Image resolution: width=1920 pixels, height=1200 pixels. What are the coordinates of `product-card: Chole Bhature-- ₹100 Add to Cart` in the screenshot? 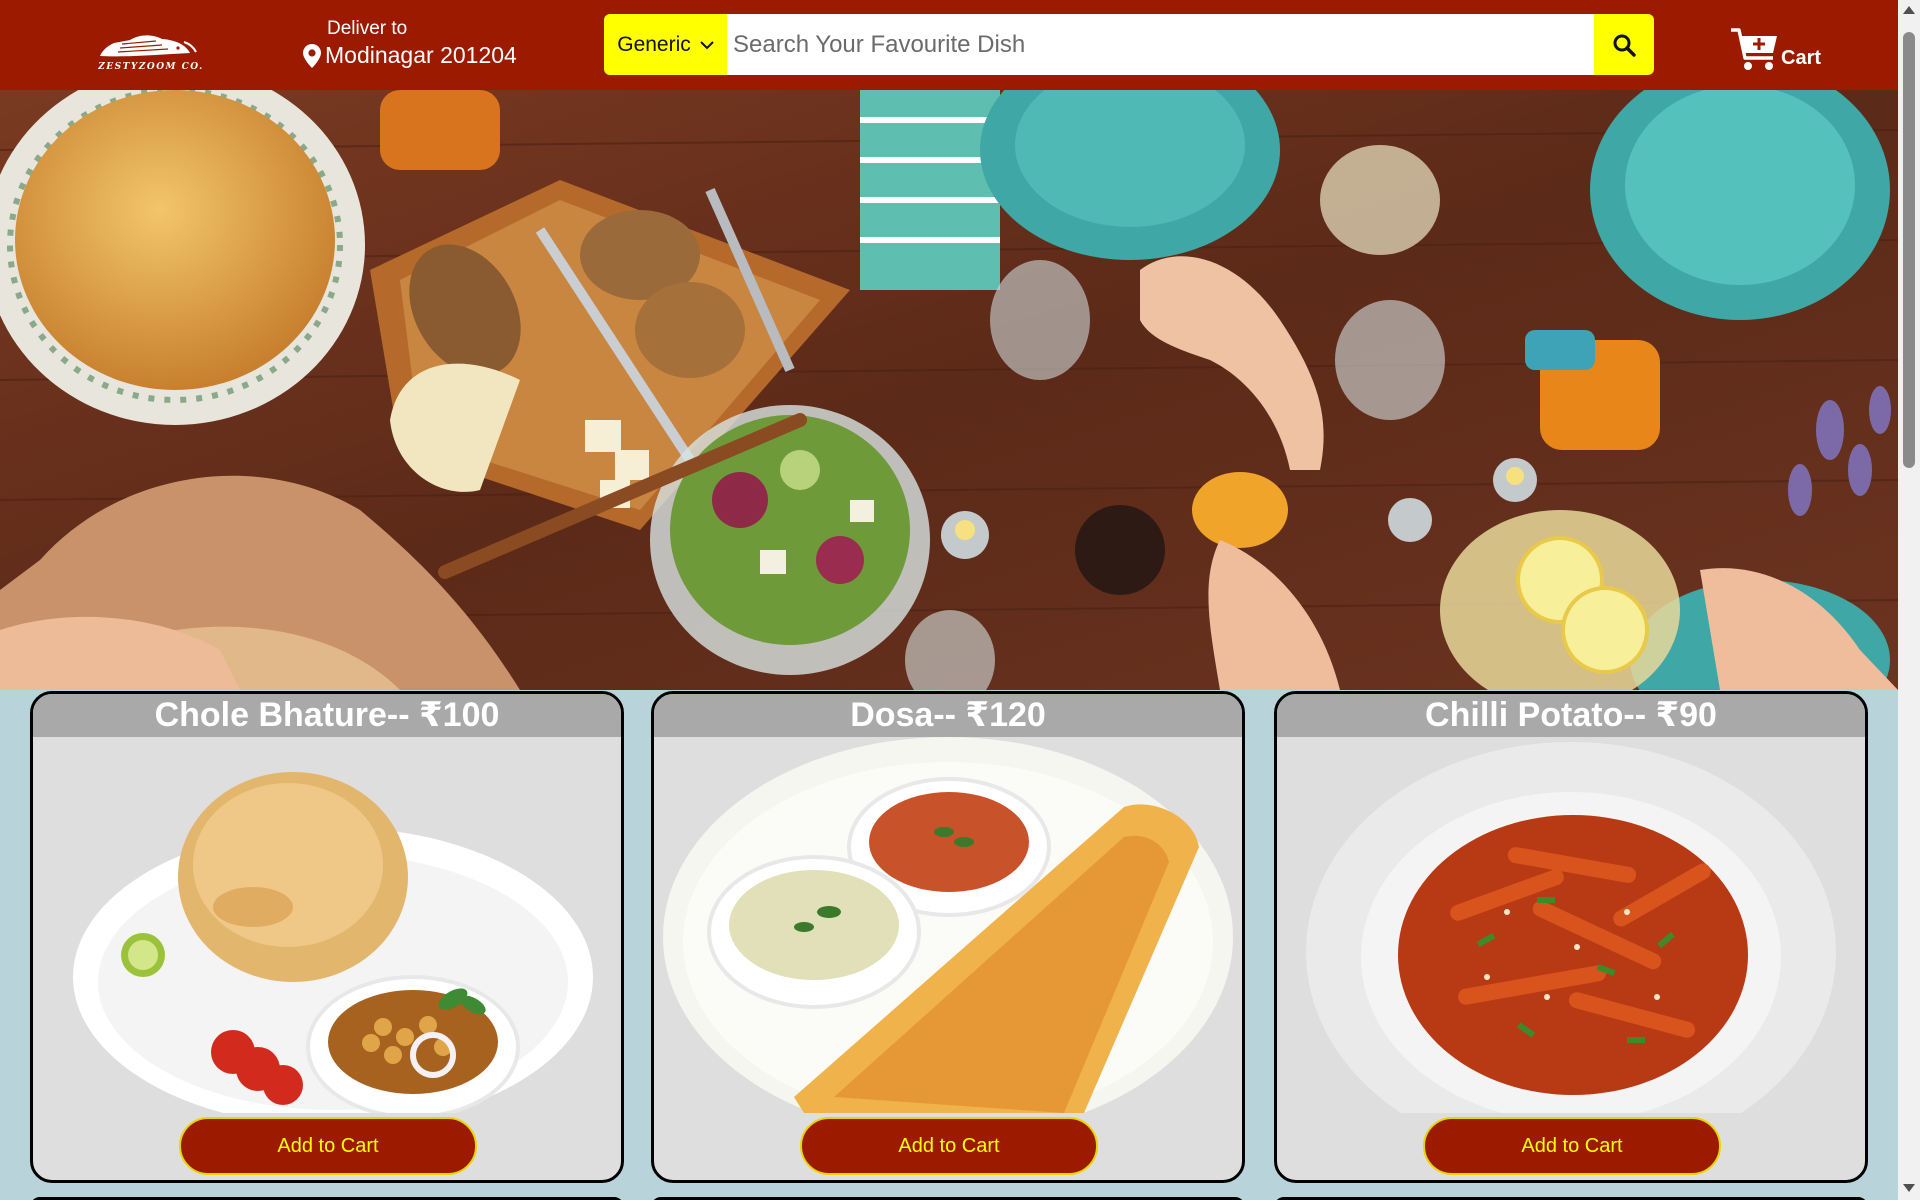 It's located at (327, 937).